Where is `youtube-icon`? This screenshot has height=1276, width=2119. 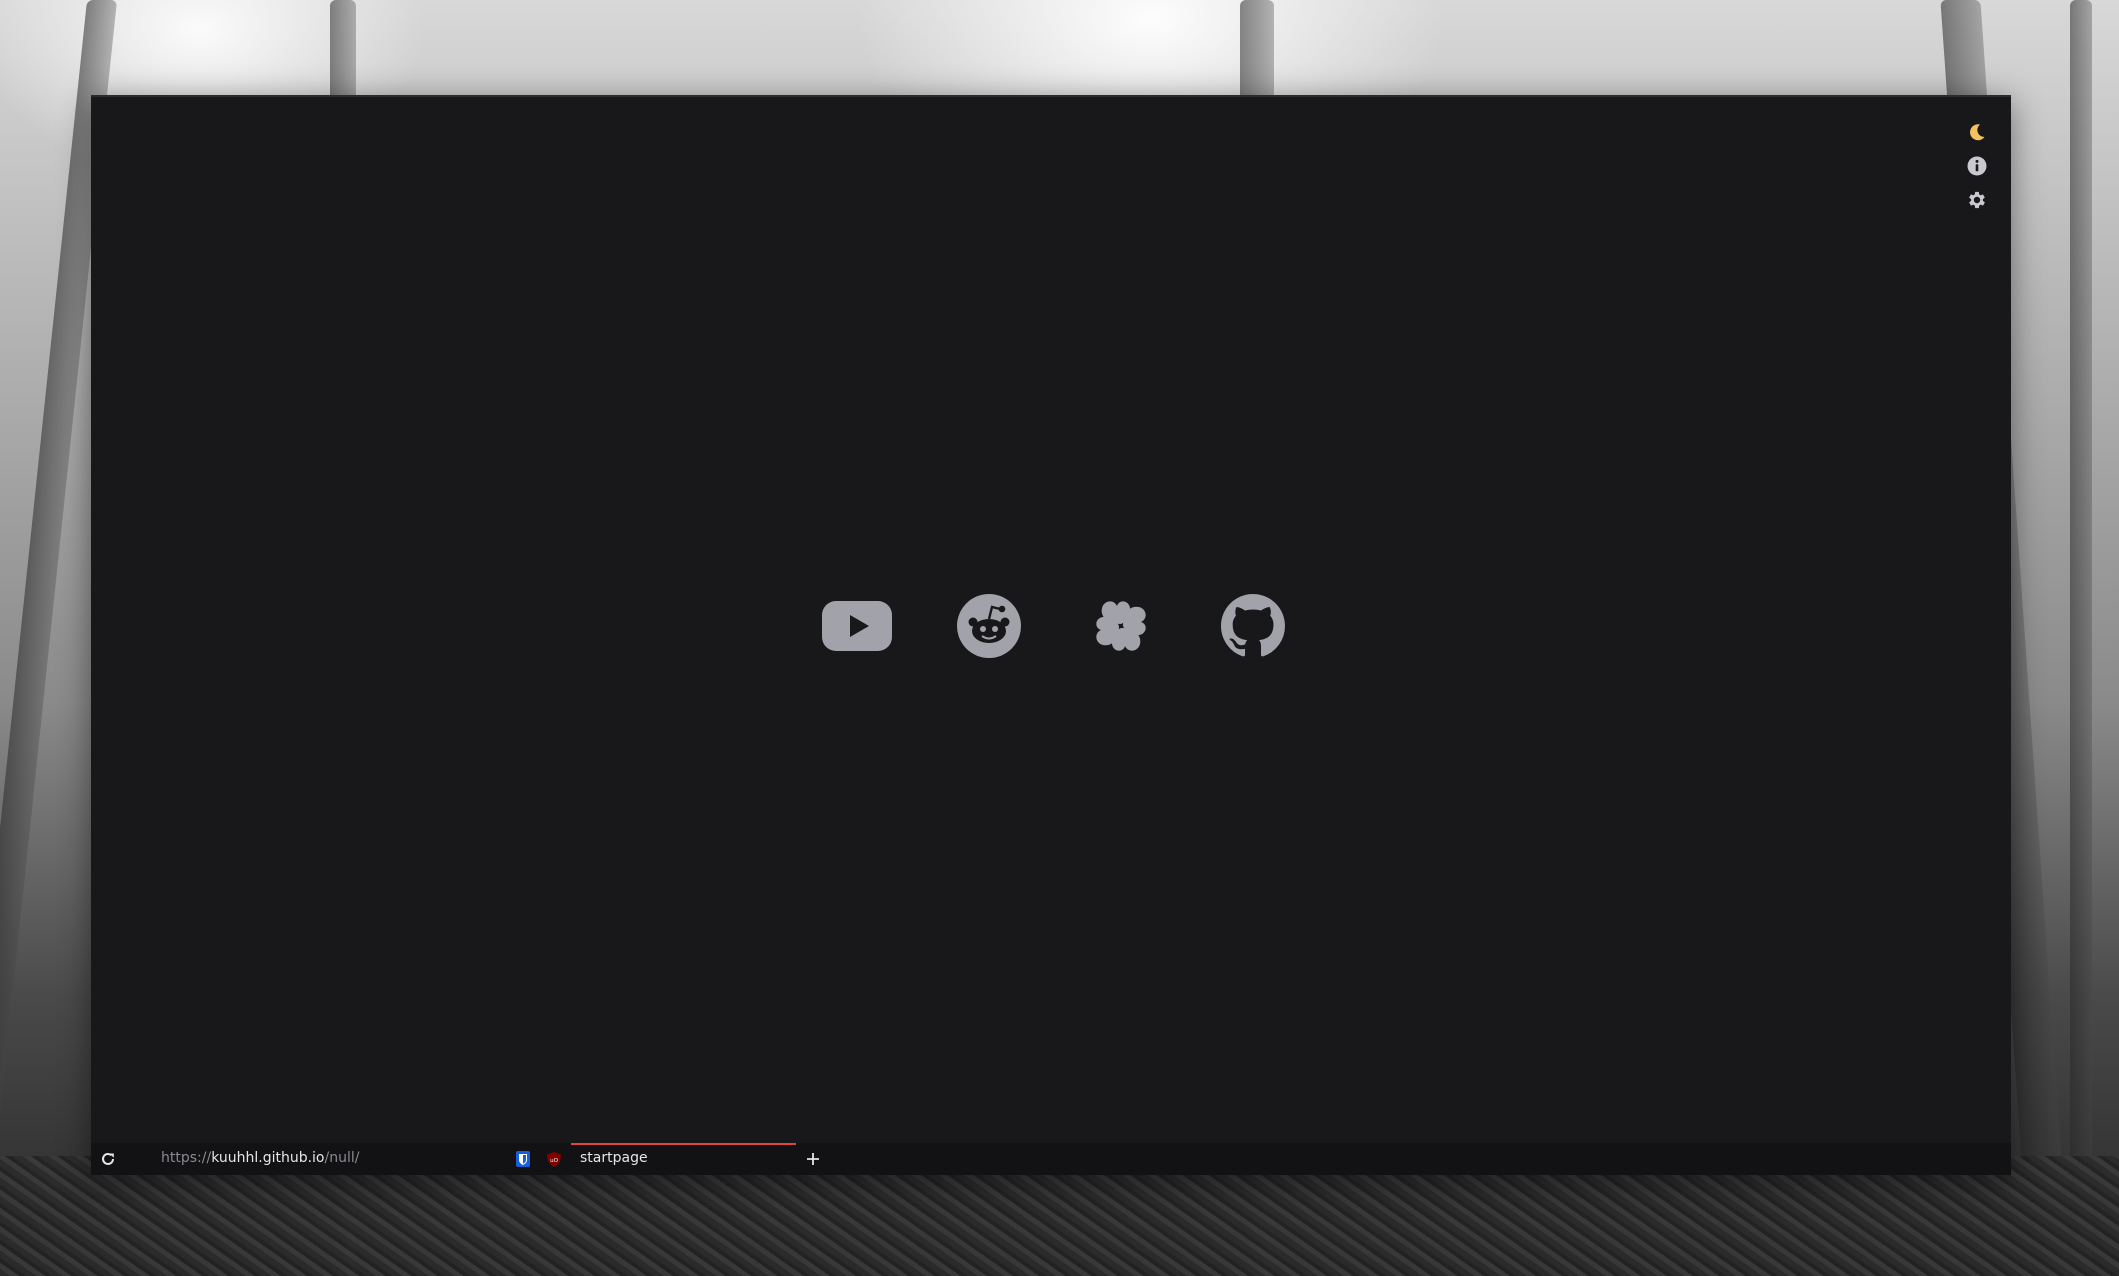 youtube-icon is located at coordinates (857, 626).